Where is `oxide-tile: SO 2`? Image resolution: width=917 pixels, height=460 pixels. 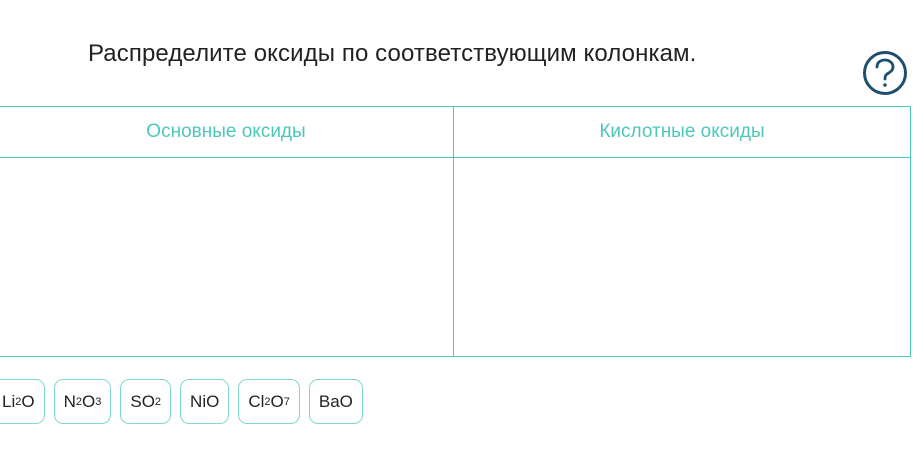
oxide-tile: SO 2 is located at coordinates (146, 401).